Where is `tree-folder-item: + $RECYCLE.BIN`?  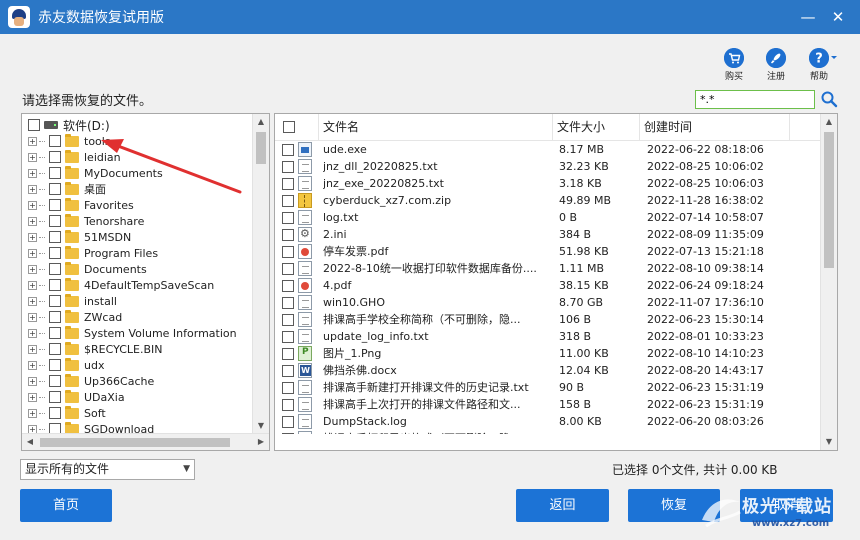 tree-folder-item: + $RECYCLE.BIN is located at coordinates (137, 349).